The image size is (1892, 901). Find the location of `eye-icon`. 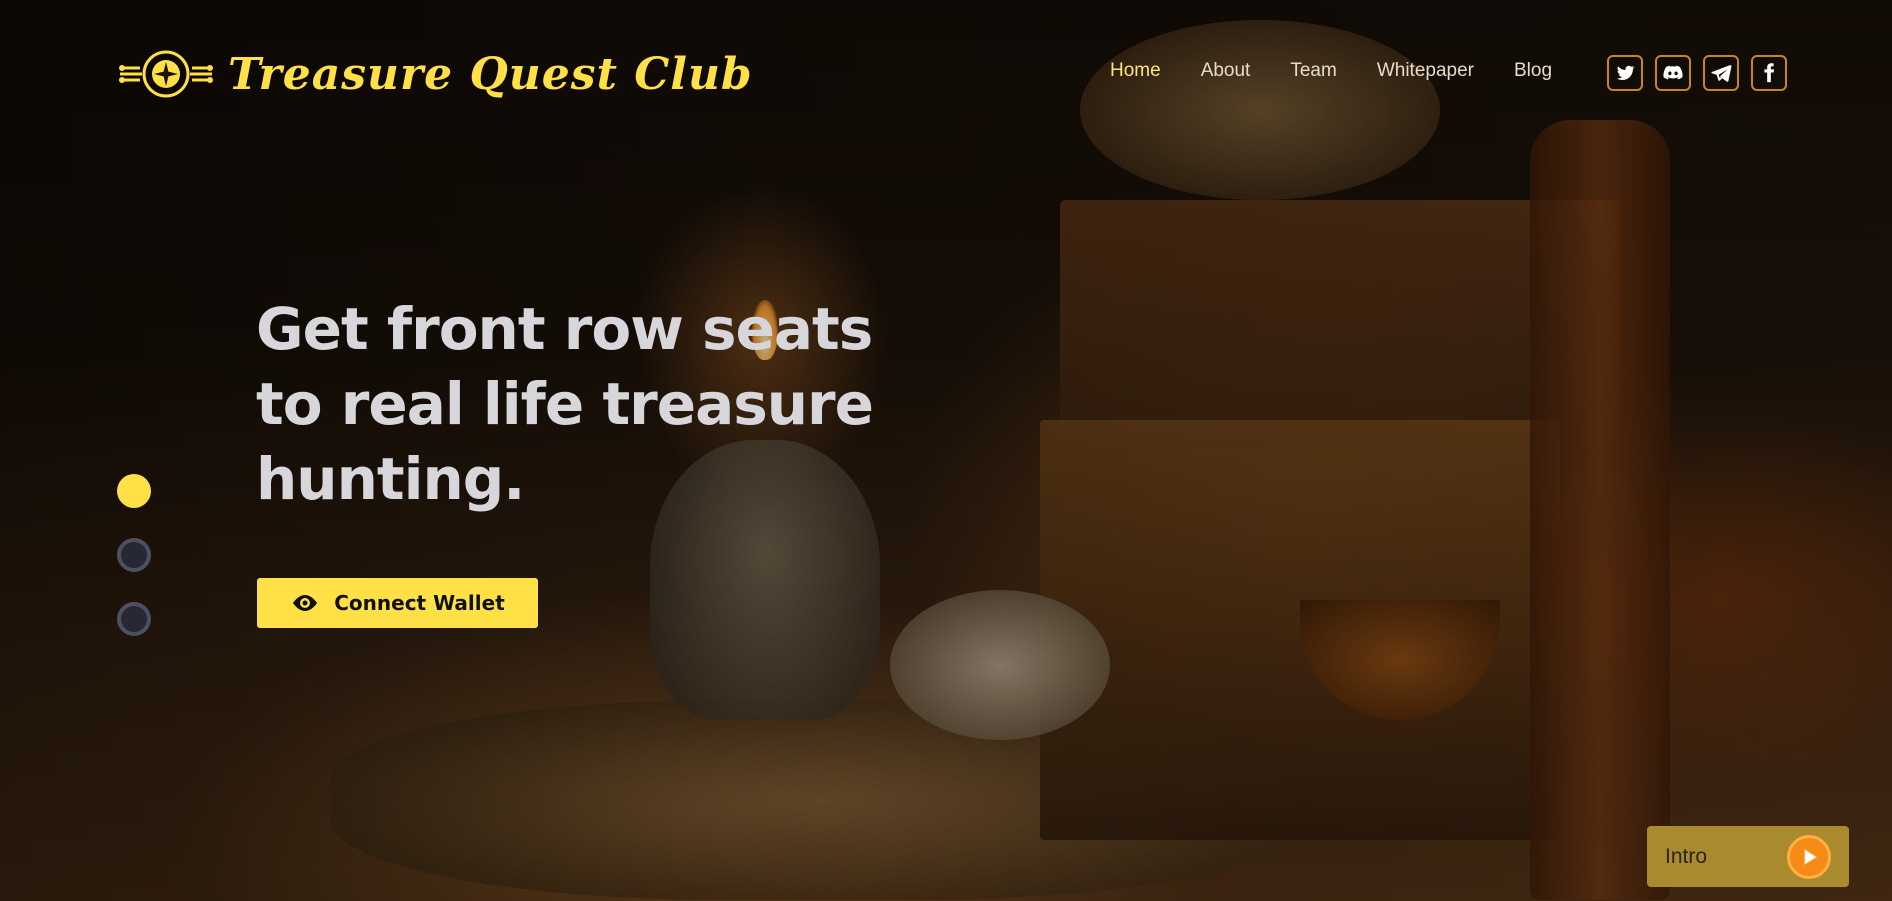

eye-icon is located at coordinates (305, 603).